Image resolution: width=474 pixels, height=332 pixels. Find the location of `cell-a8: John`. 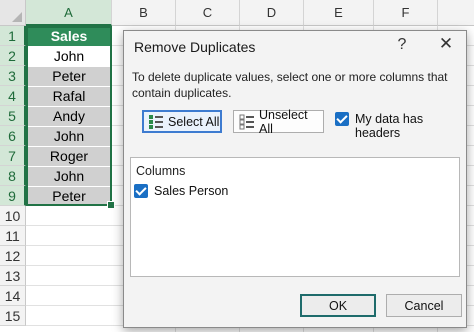

cell-a8: John is located at coordinates (69, 176).